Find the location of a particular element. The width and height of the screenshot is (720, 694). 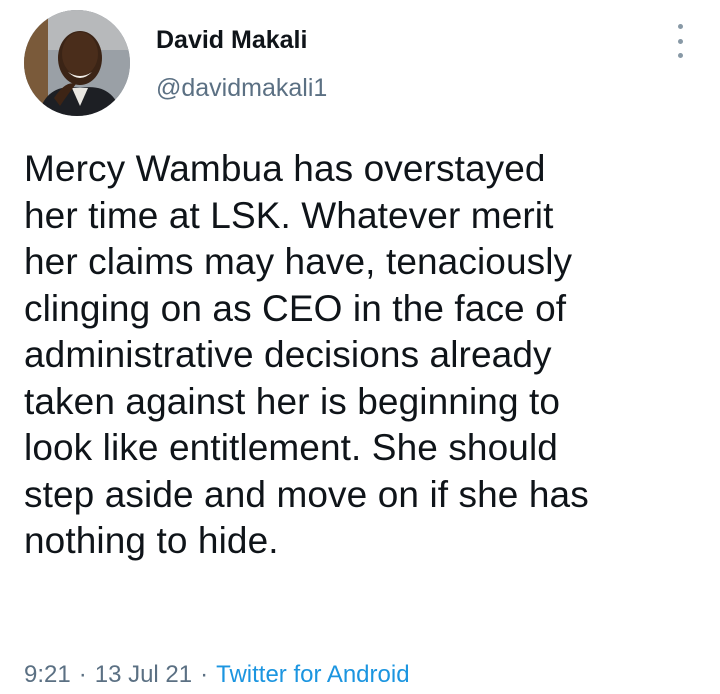

tweet-author: David Makali @davidmakali1 is located at coordinates (241, 64).